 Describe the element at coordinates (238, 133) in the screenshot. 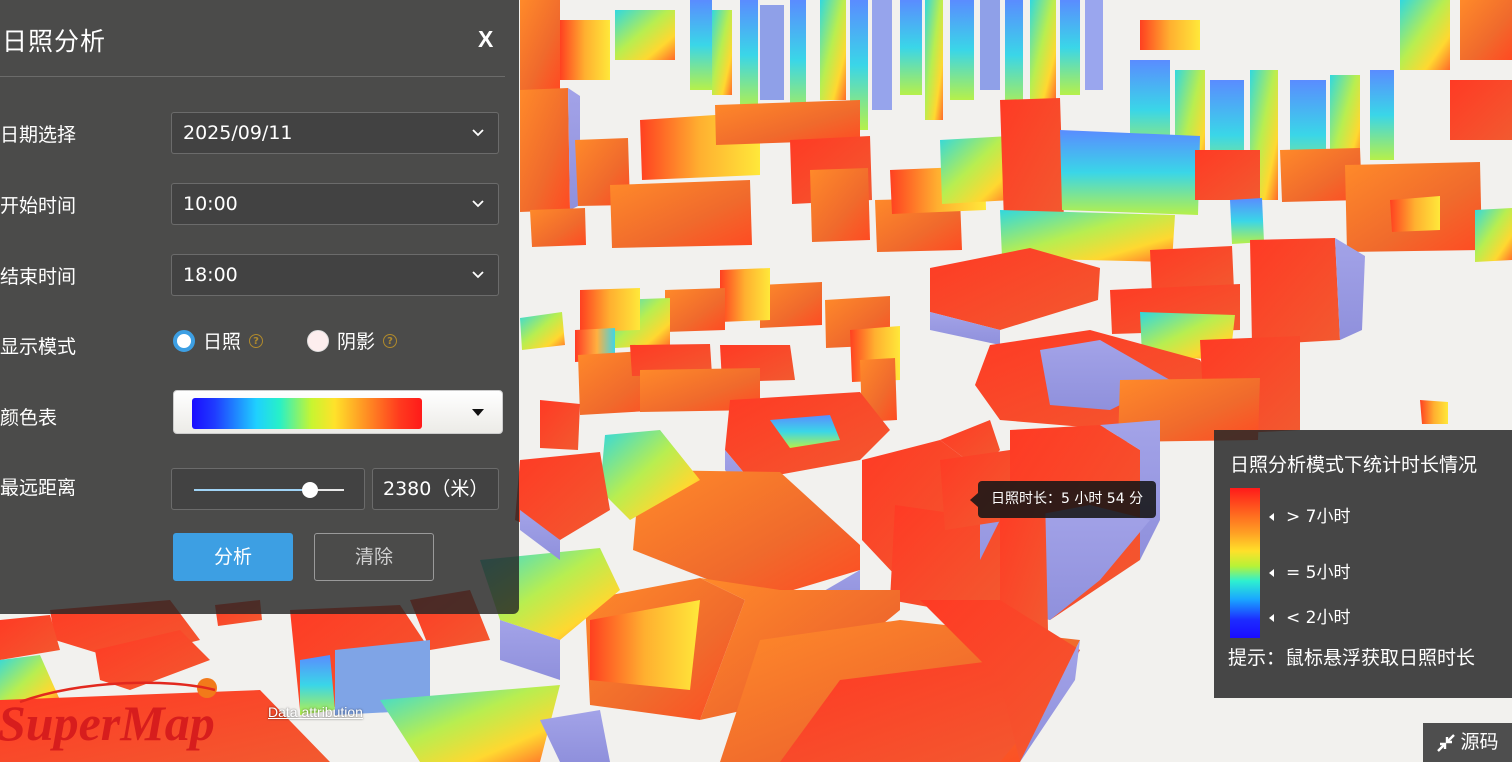

I see `date-value: 2025/09/11` at that location.